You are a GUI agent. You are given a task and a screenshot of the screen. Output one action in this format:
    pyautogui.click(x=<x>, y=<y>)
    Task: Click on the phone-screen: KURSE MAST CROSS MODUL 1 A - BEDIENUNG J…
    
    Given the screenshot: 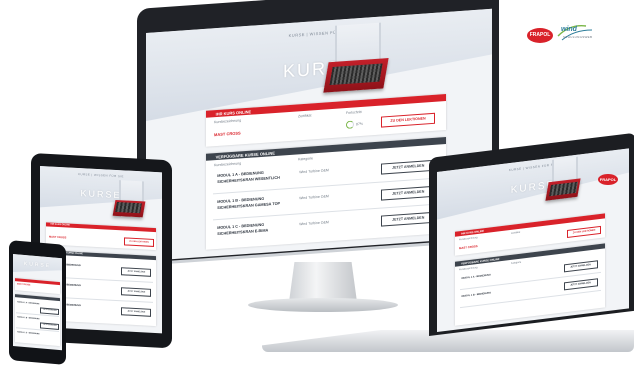 What is the action you would take?
    pyautogui.click(x=37, y=302)
    